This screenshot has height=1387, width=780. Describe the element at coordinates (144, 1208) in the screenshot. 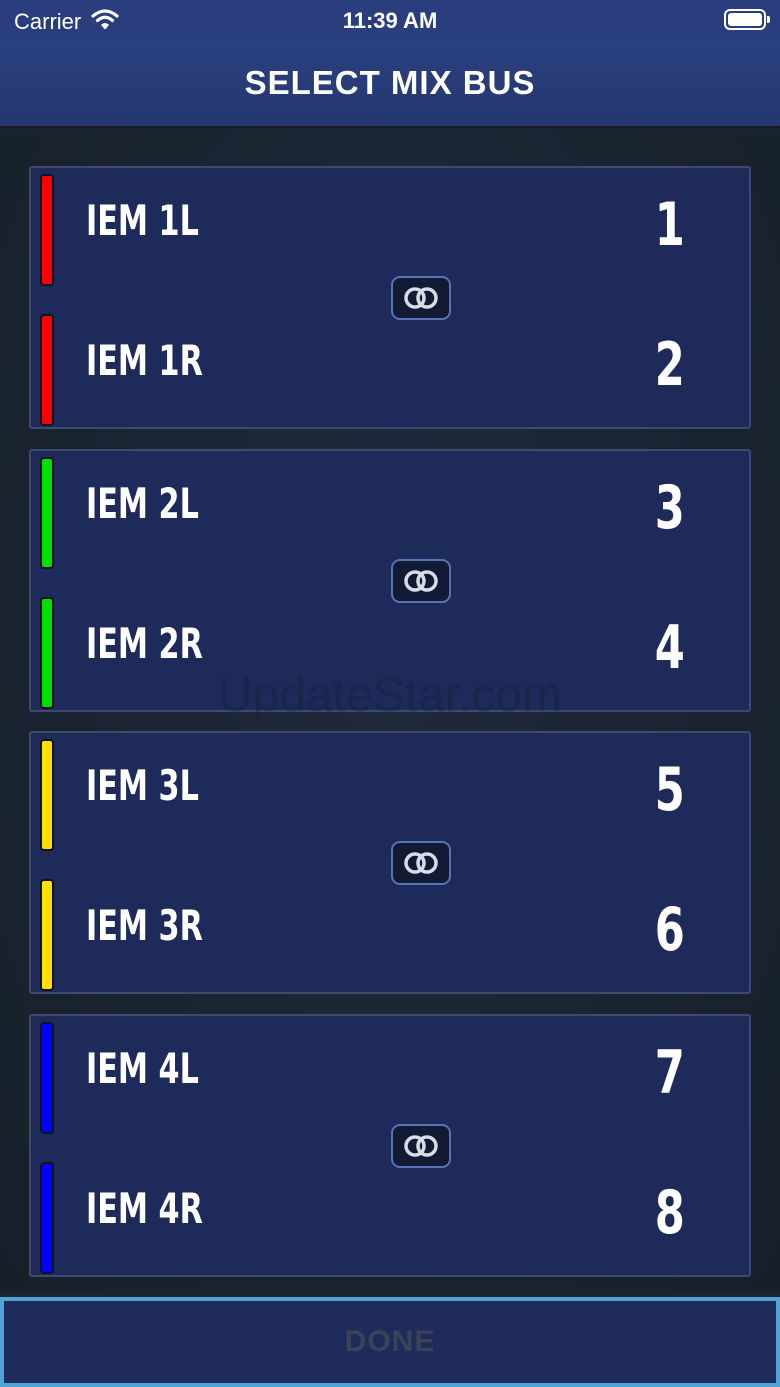

I see `bus-label: IEM 4R` at that location.